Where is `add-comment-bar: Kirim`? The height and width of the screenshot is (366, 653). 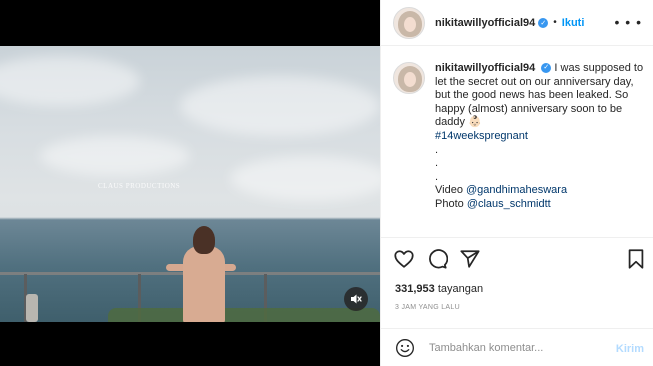
add-comment-bar: Kirim is located at coordinates (517, 347).